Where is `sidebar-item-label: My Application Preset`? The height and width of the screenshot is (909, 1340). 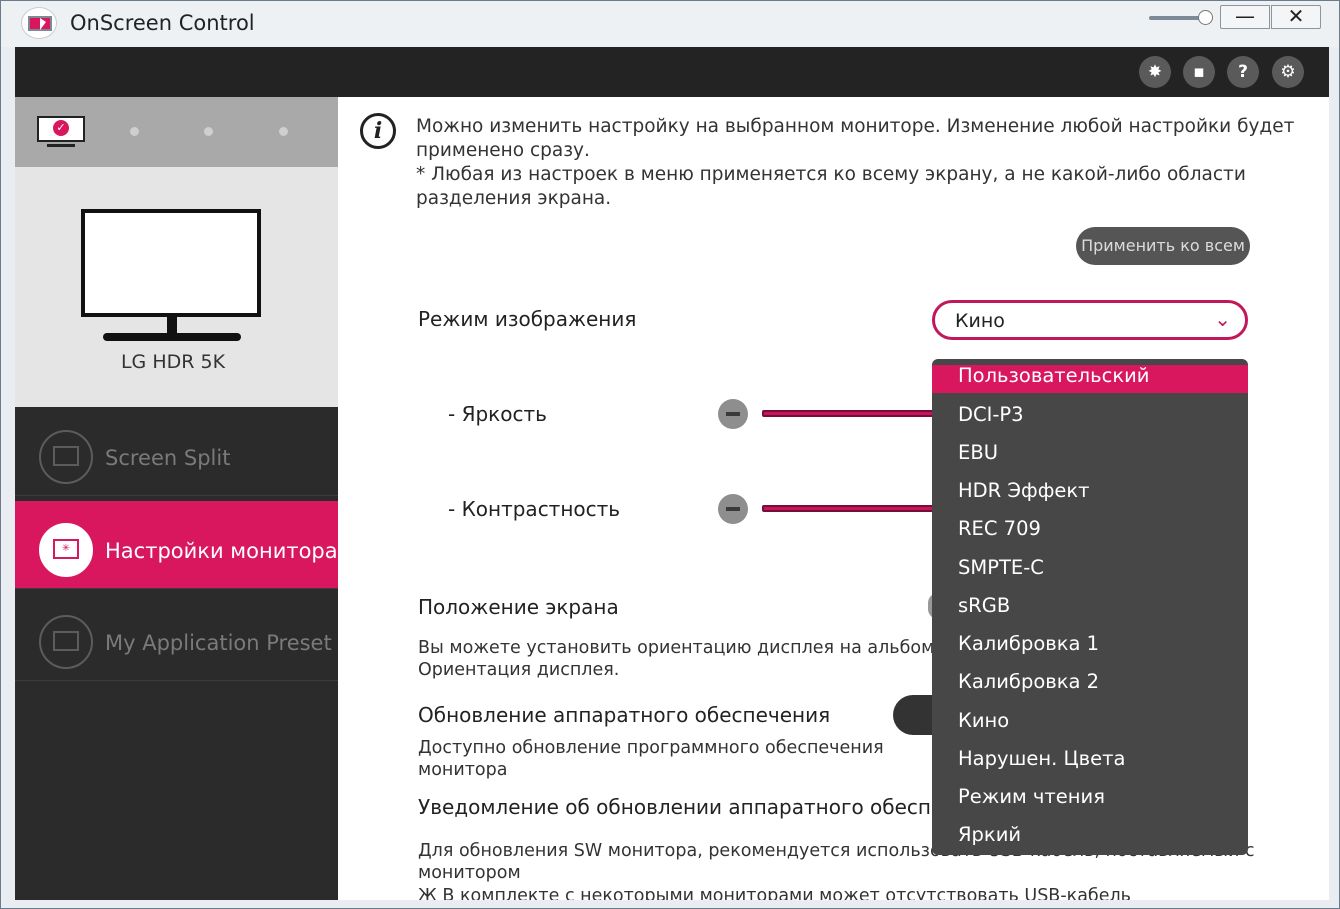
sidebar-item-label: My Application Preset is located at coordinates (218, 643).